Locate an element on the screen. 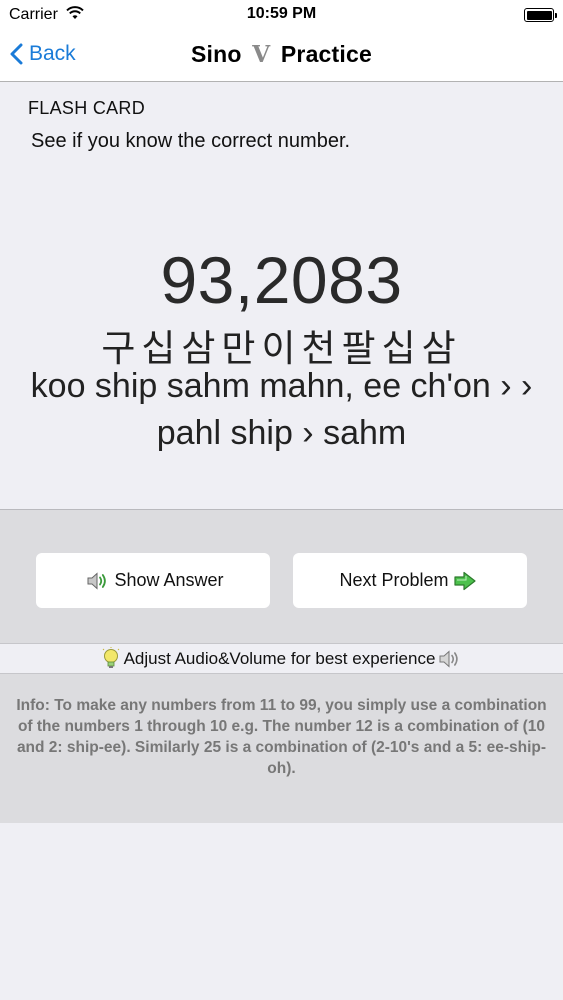 The image size is (563, 1000). button-band: Show Answer Next Problem is located at coordinates (281, 577).